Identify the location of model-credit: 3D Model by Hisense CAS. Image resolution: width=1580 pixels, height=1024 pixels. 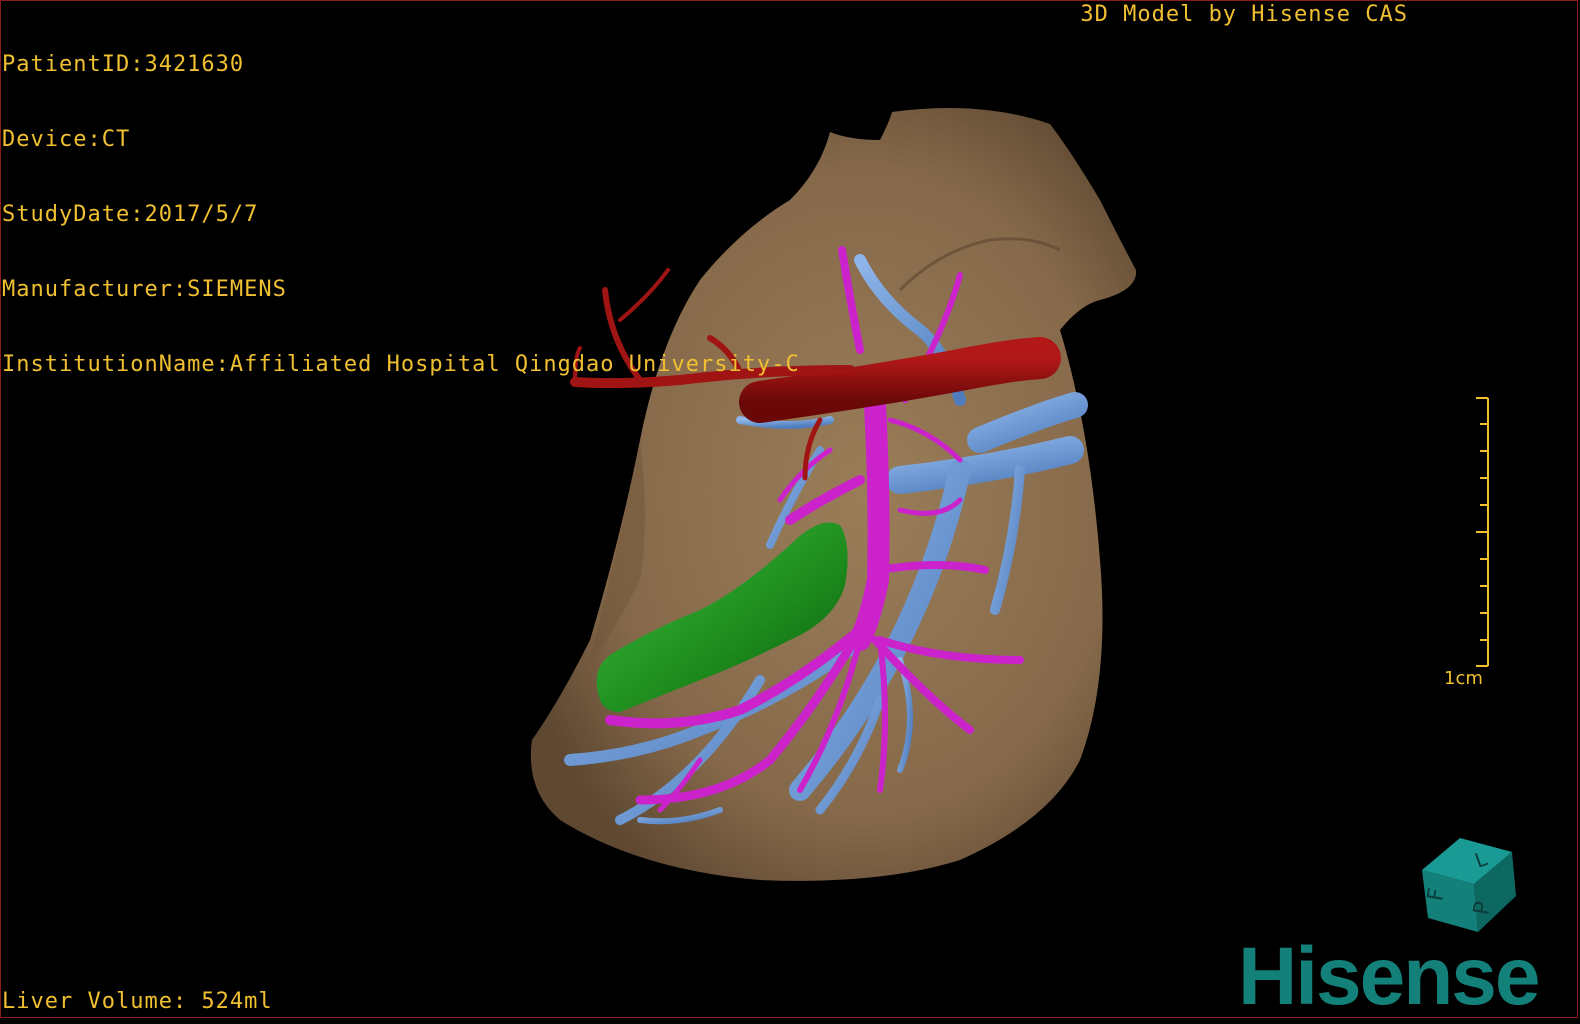
(1244, 14).